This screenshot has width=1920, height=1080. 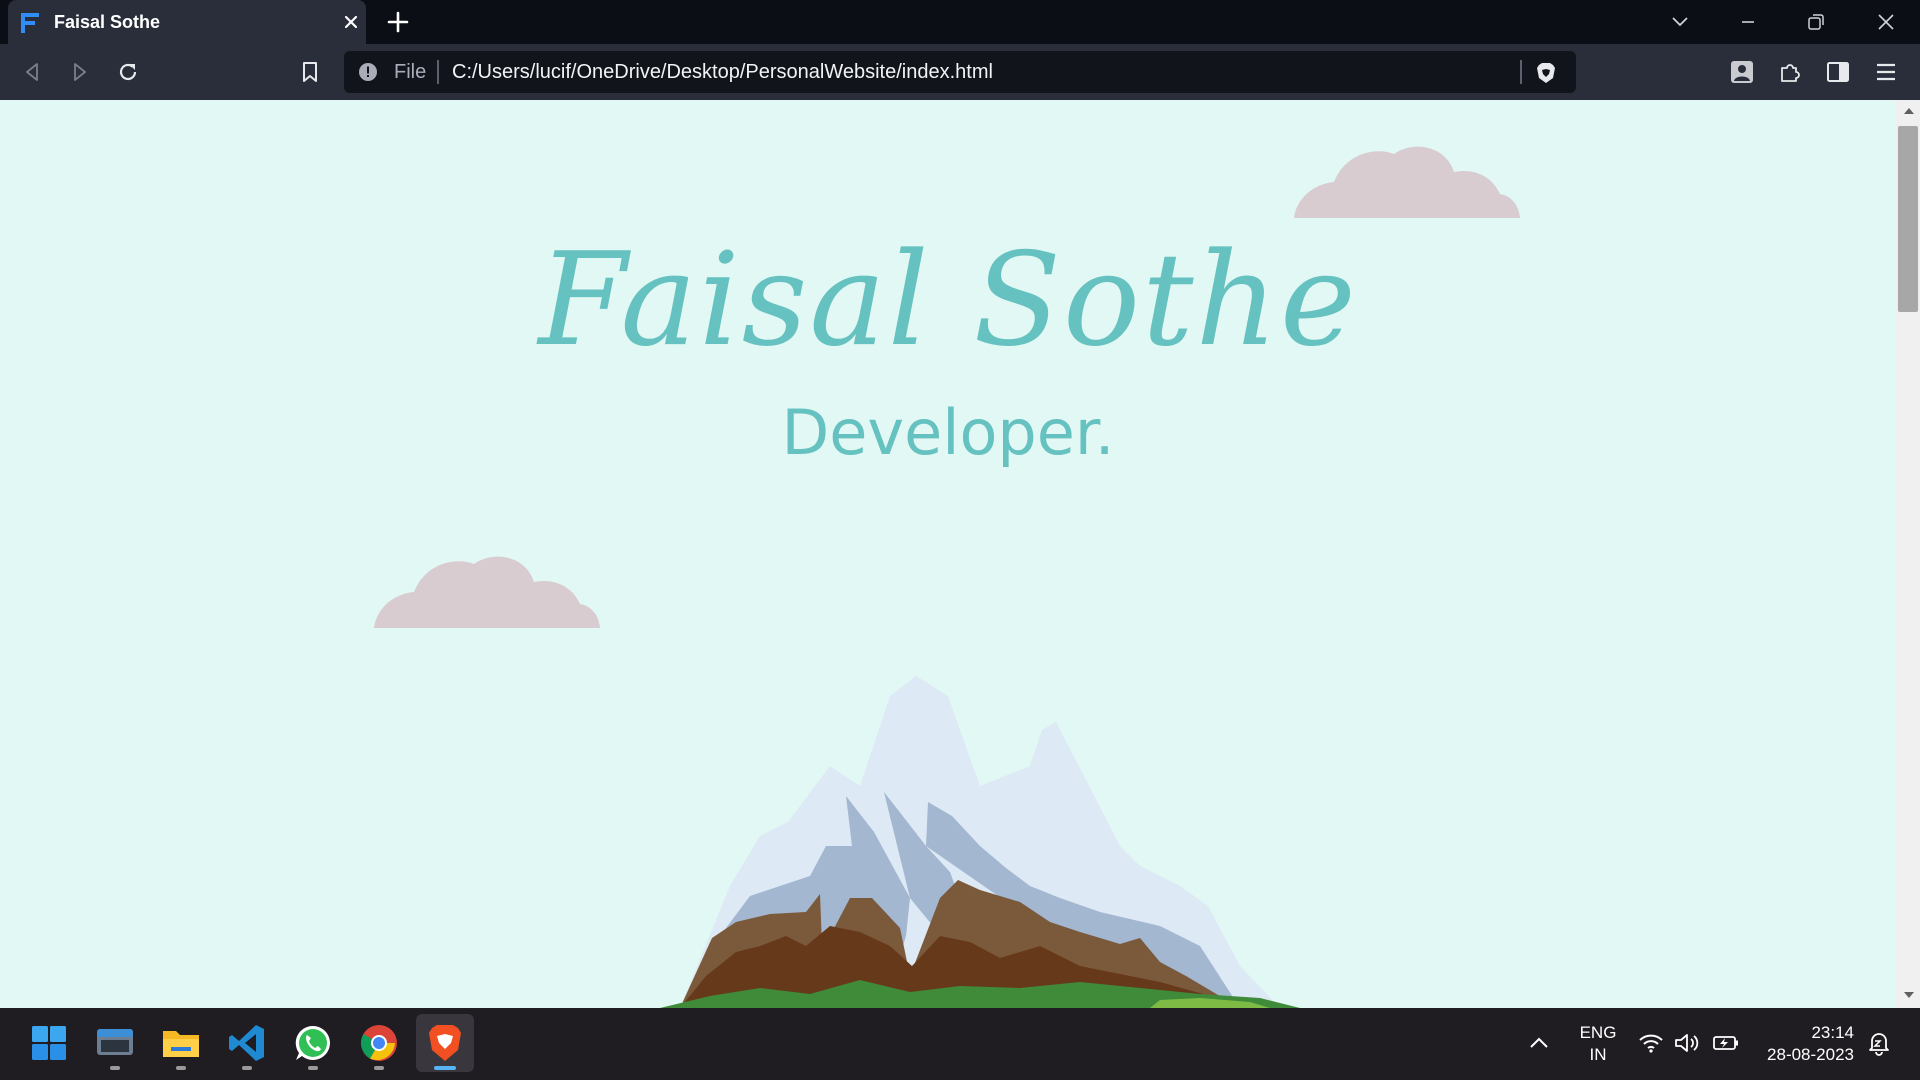 What do you see at coordinates (80, 72) in the screenshot?
I see `forward-icon` at bounding box center [80, 72].